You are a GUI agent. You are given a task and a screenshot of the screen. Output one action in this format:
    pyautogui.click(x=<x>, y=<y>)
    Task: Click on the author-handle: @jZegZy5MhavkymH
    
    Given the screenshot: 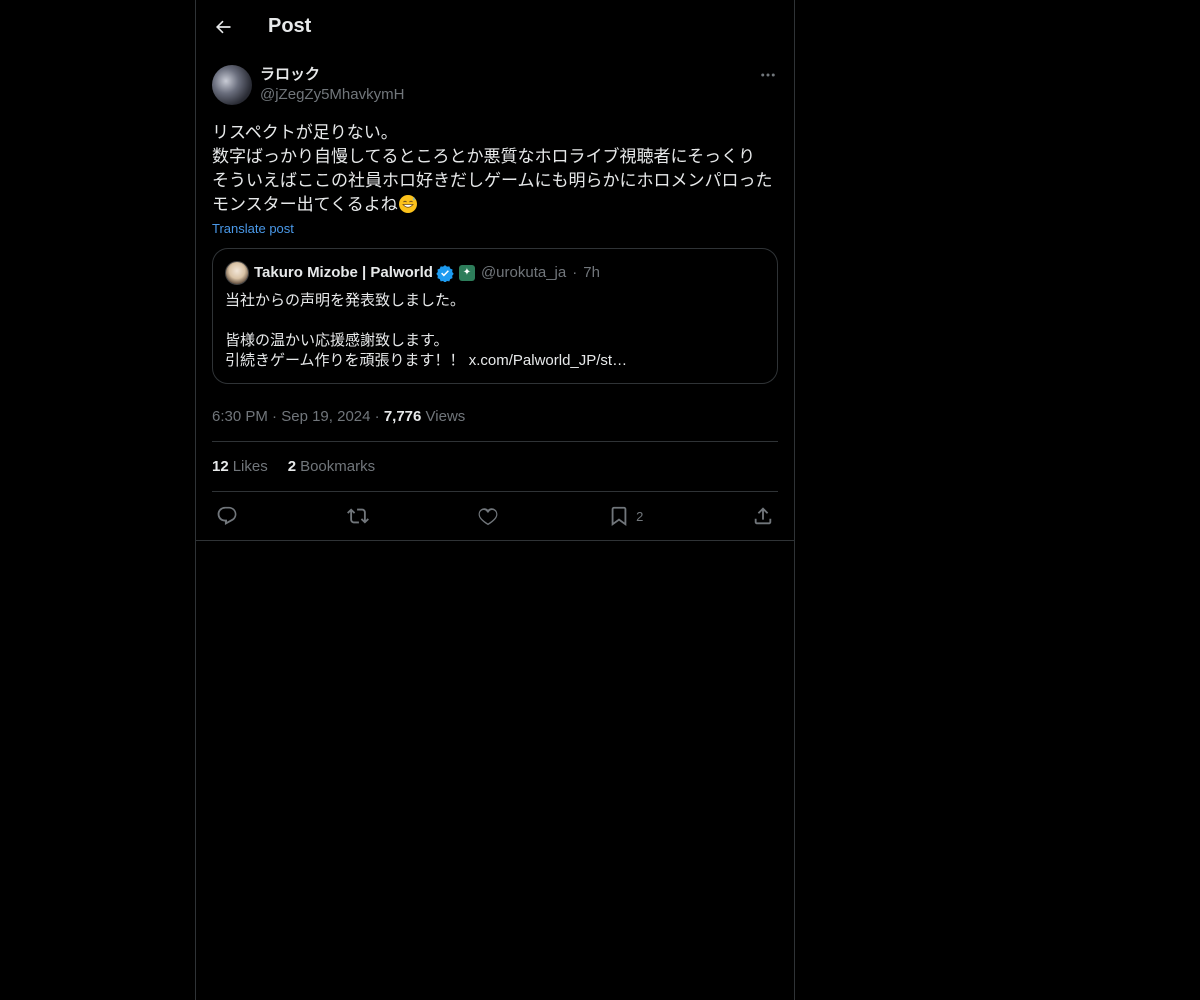 What is the action you would take?
    pyautogui.click(x=332, y=95)
    